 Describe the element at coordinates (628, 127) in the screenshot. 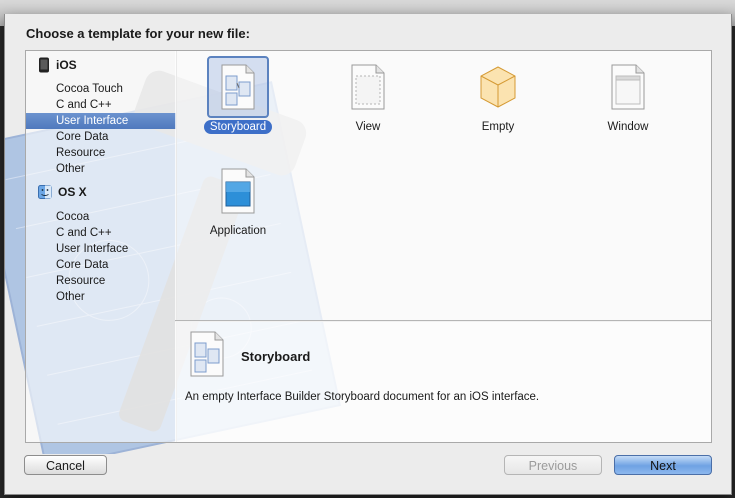

I see `template-window-label: Window` at that location.